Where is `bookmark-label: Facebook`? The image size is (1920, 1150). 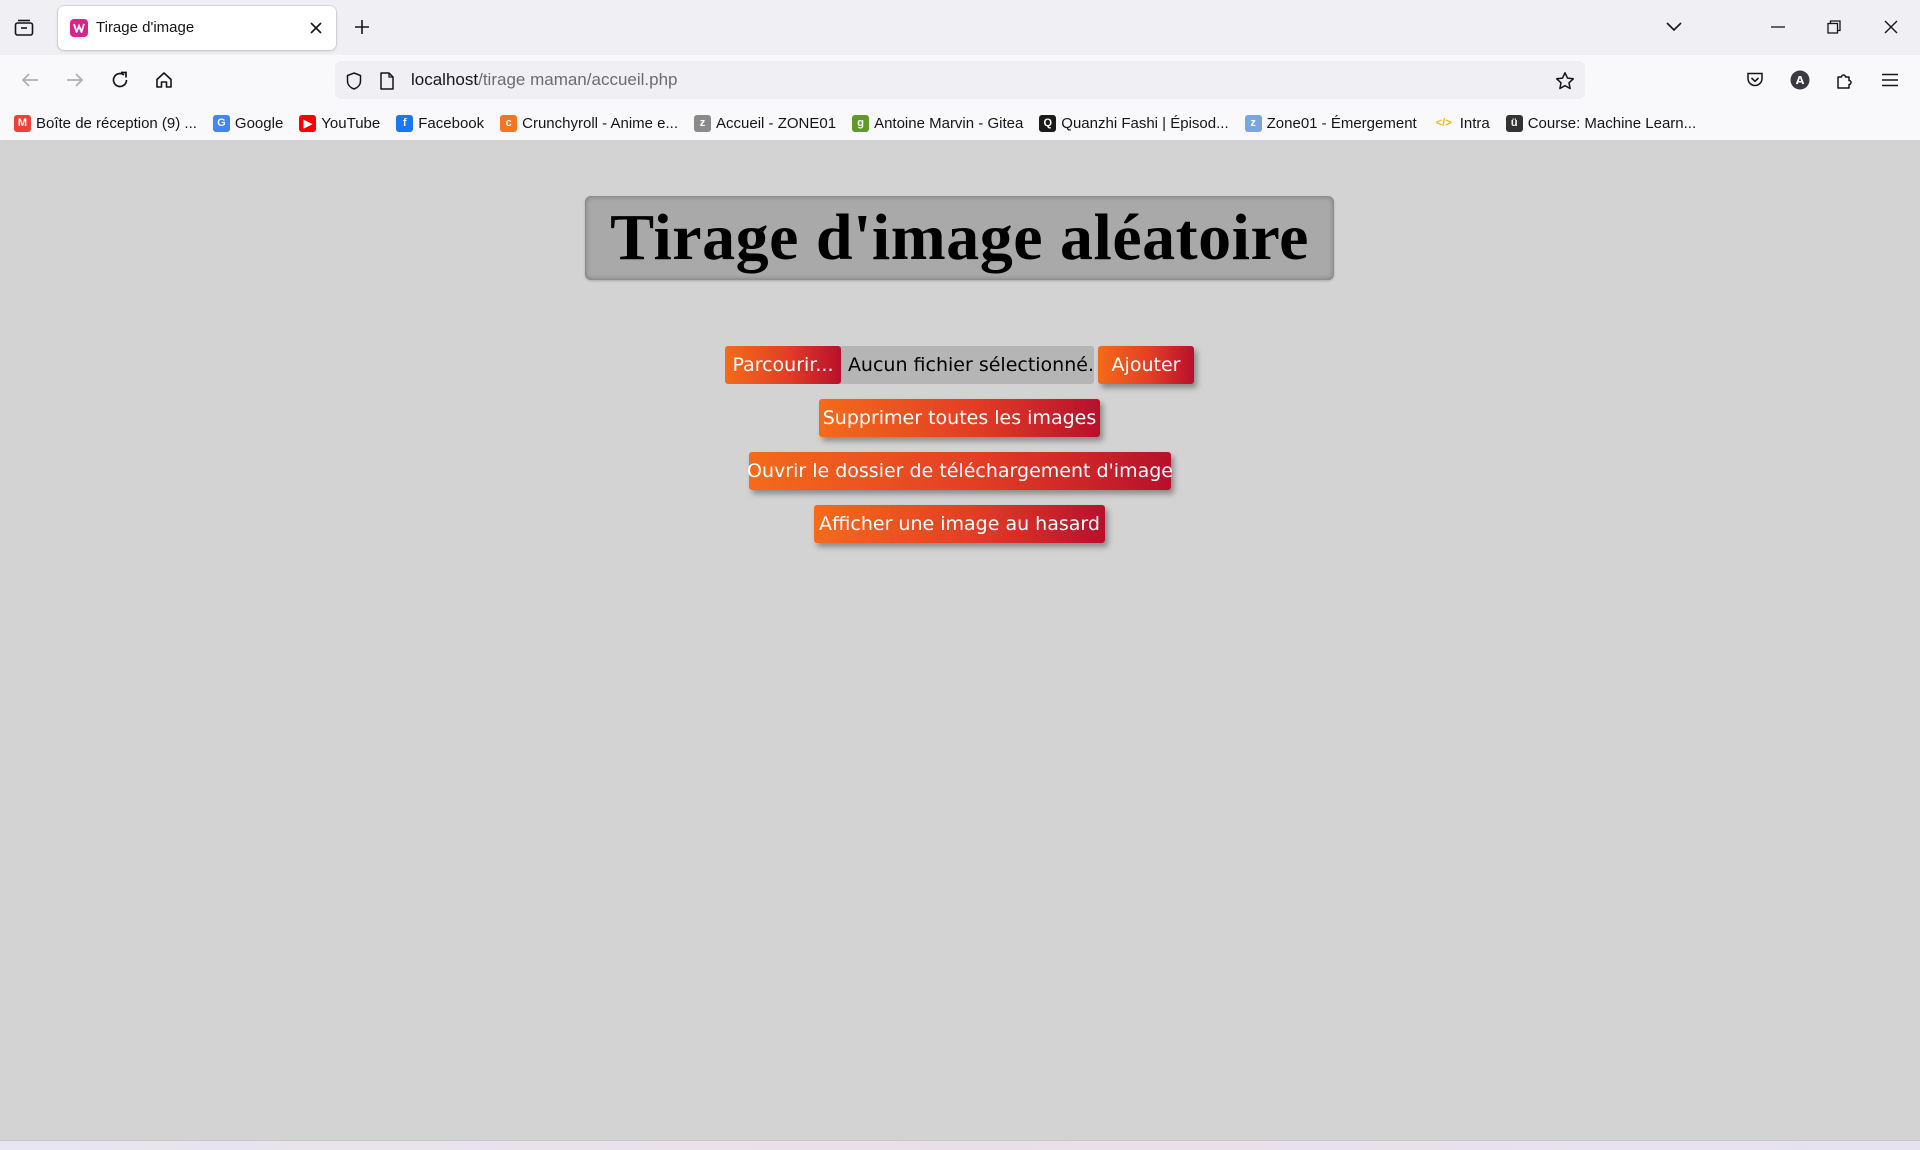
bookmark-label: Facebook is located at coordinates (451, 123).